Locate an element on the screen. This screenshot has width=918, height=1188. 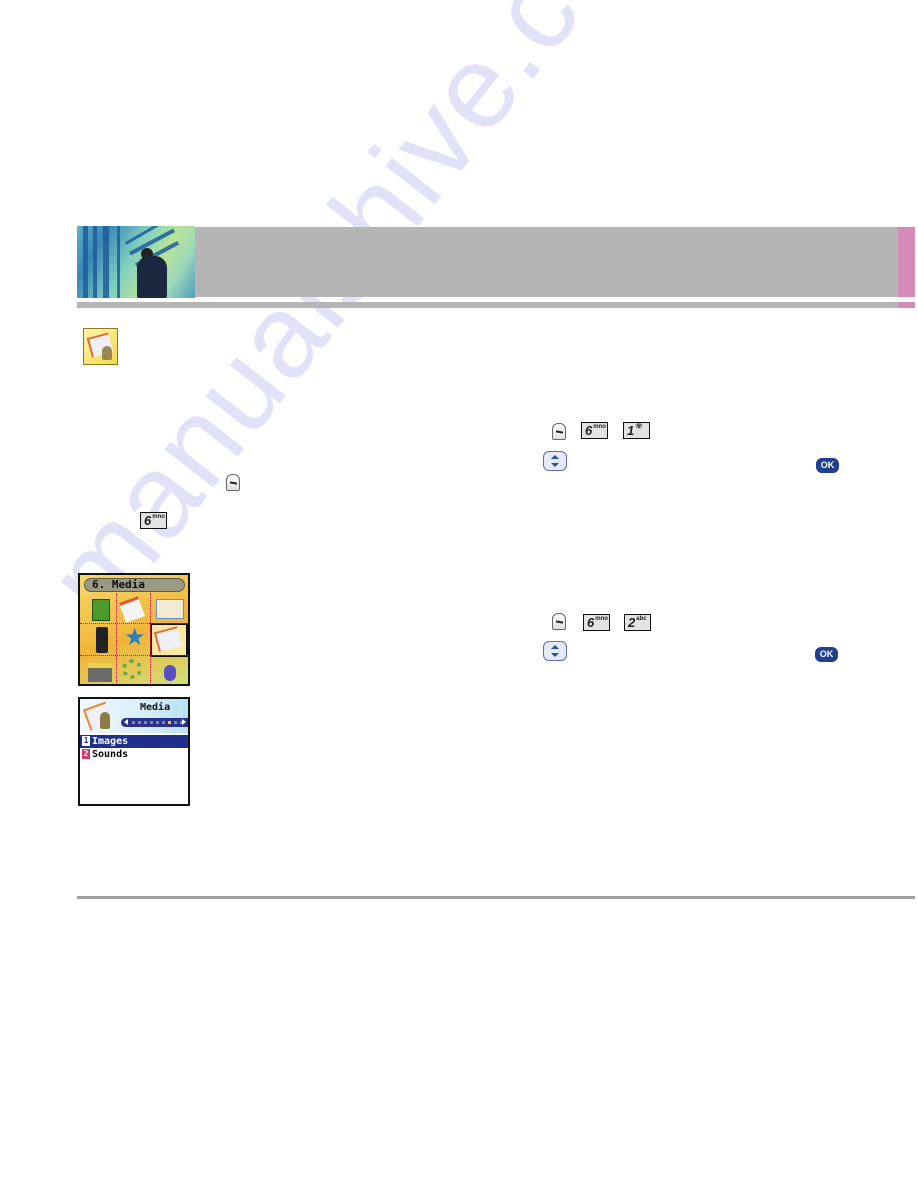
menu-item-sounds: 2 Sounds is located at coordinates (134, 754).